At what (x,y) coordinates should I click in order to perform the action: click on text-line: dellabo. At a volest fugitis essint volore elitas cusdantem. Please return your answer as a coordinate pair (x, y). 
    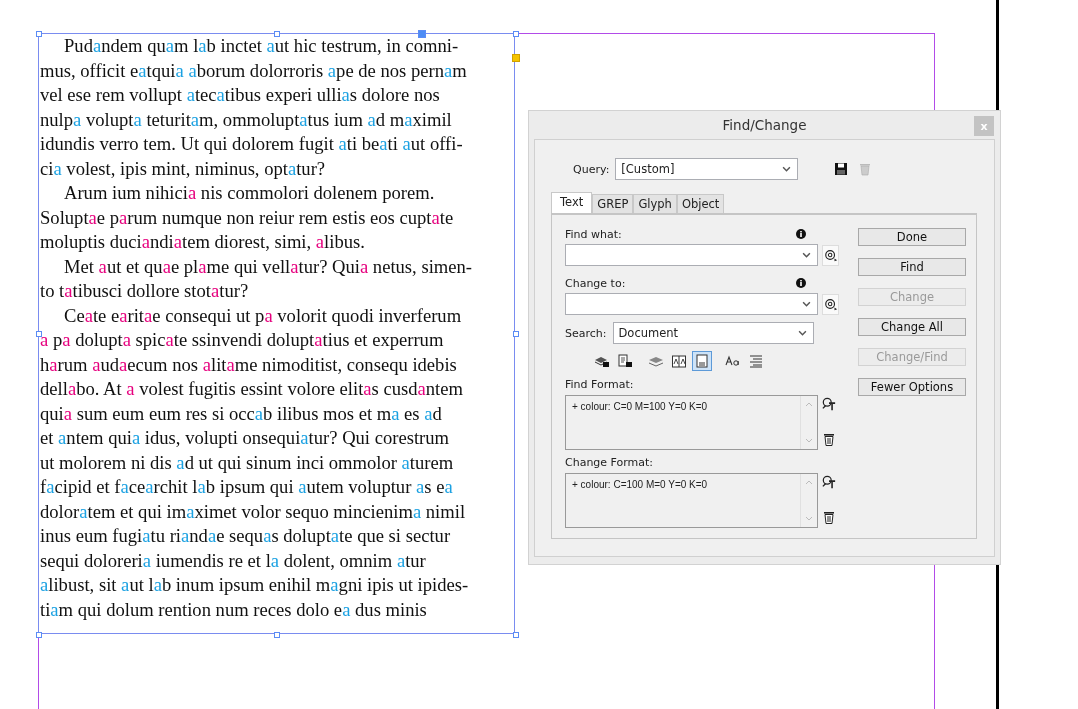
    Looking at the image, I should click on (251, 389).